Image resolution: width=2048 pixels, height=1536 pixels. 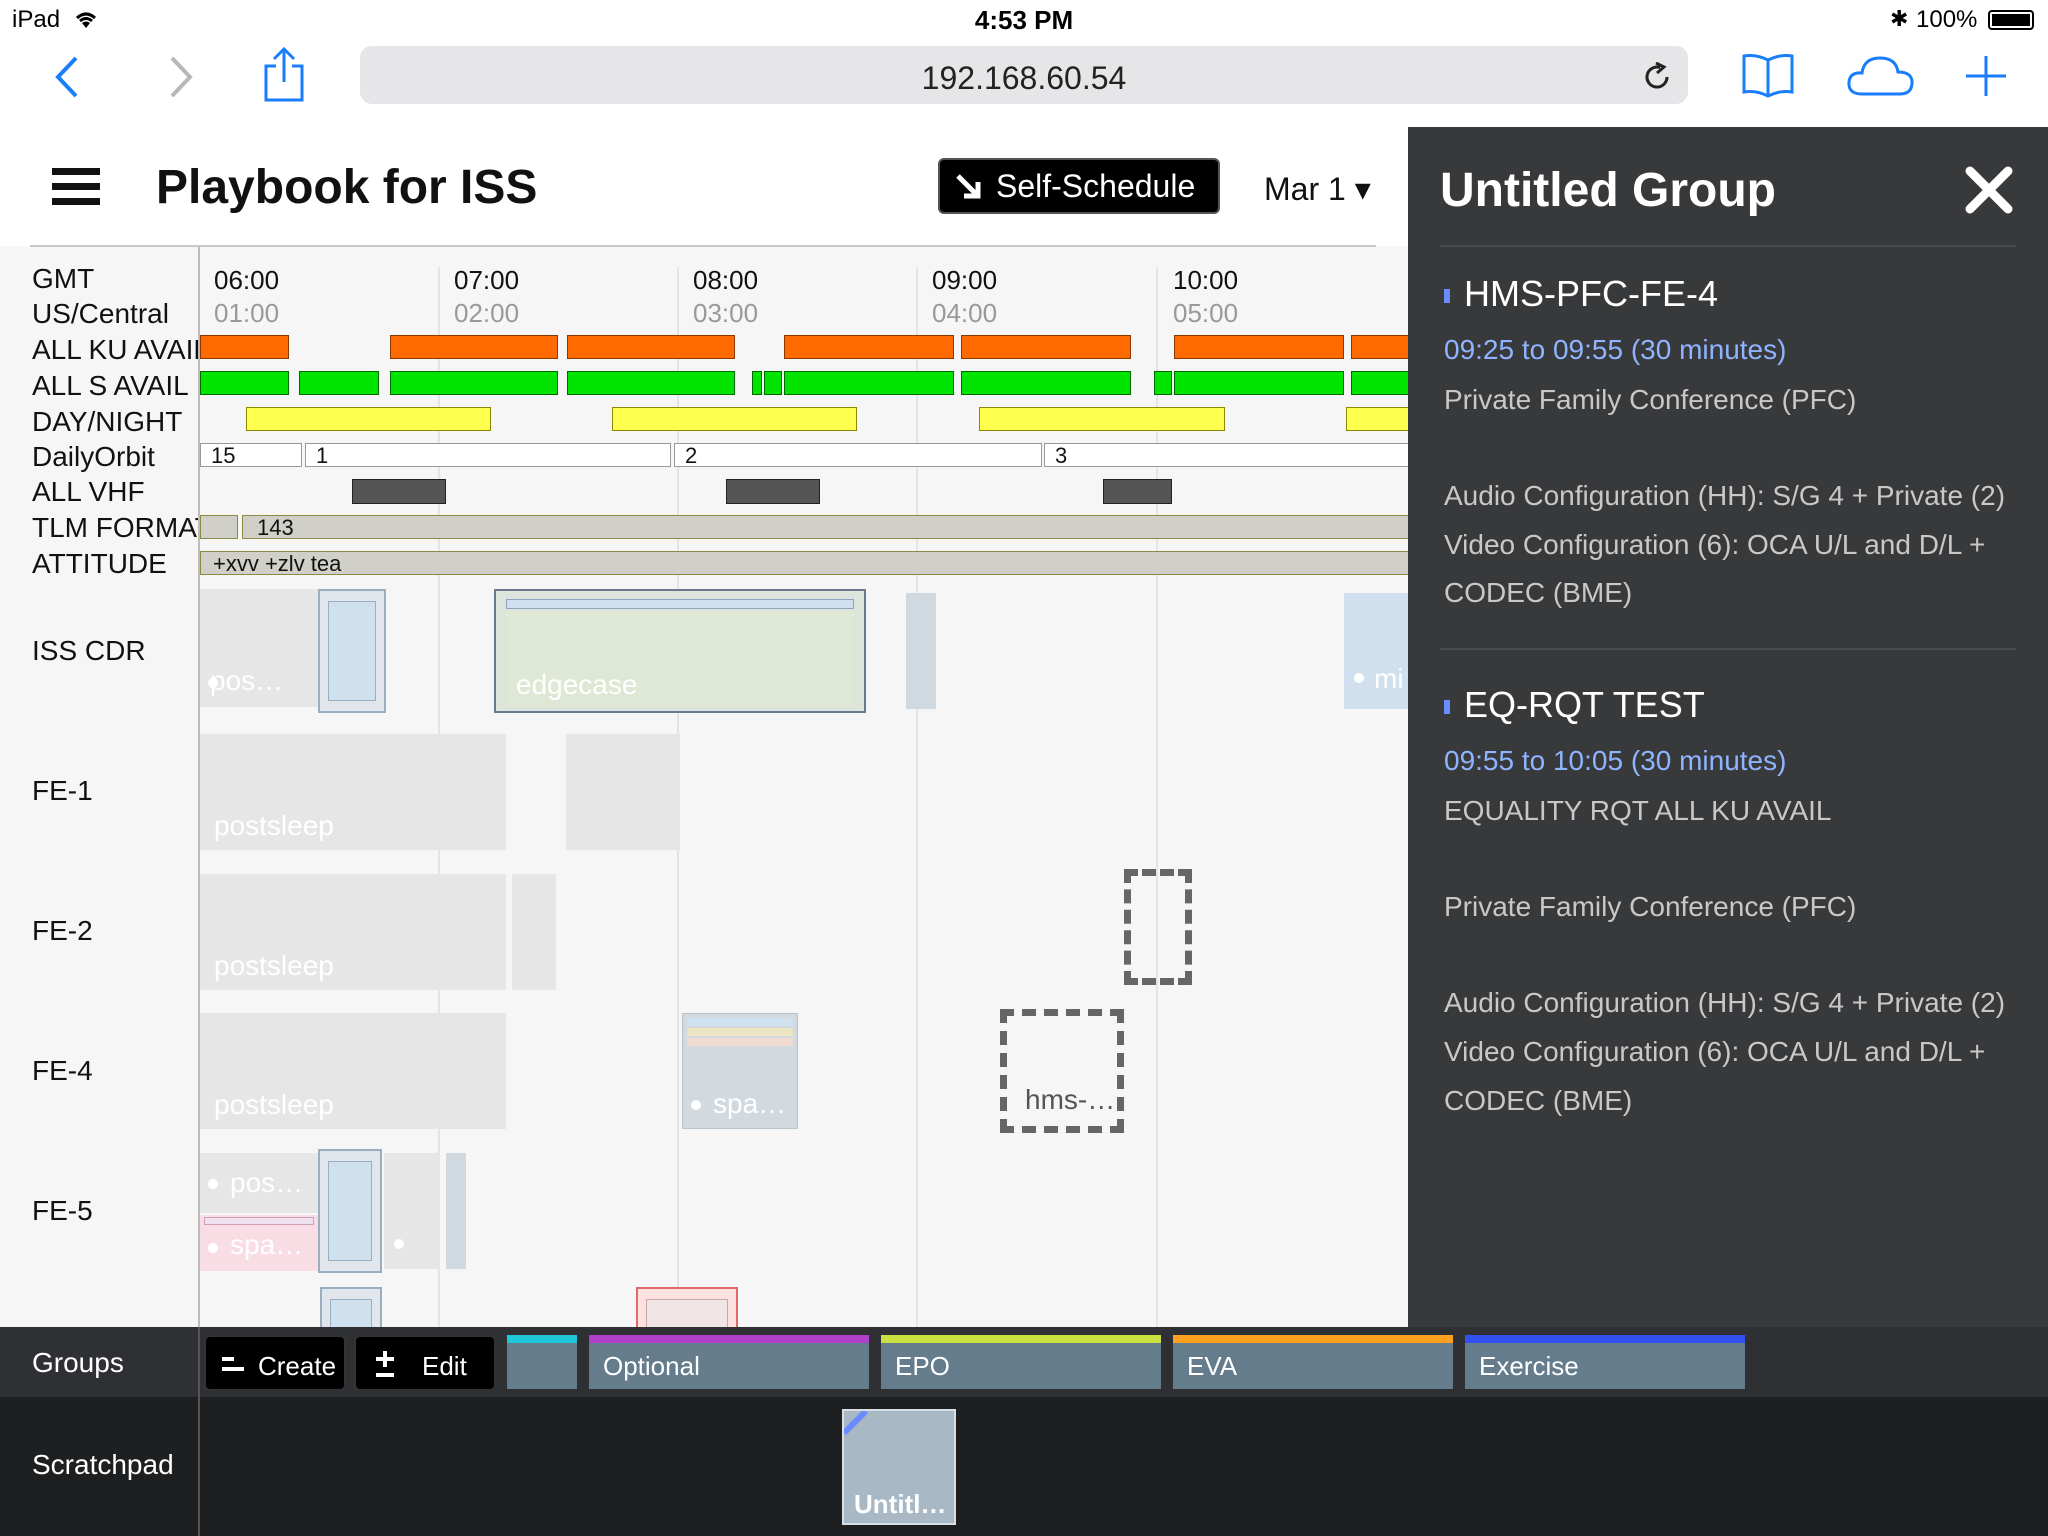 What do you see at coordinates (487, 313) in the screenshot?
I see `hour-local: 02:00` at bounding box center [487, 313].